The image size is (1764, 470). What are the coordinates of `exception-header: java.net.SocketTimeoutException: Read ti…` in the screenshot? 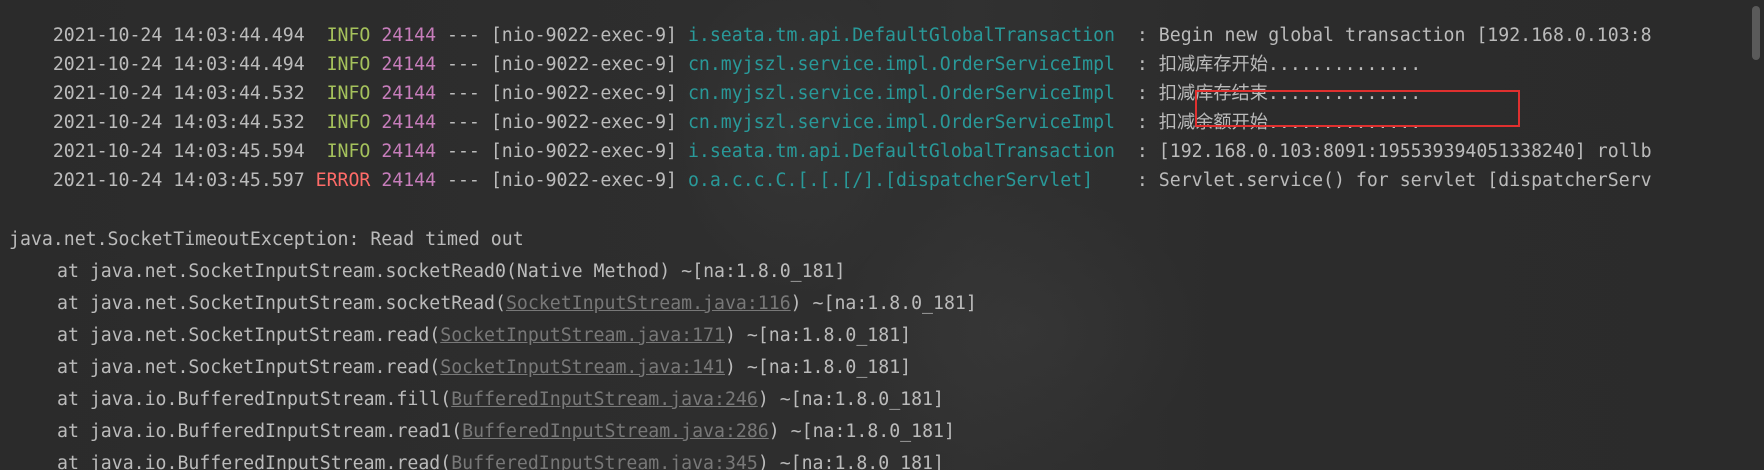 It's located at (266, 239).